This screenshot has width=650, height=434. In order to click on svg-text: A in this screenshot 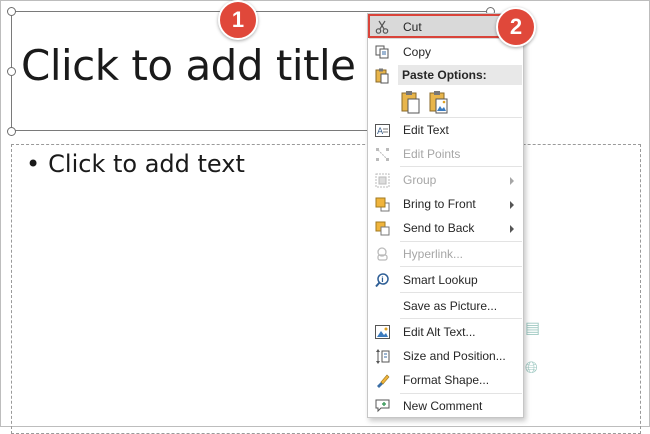, I will do `click(380, 132)`.